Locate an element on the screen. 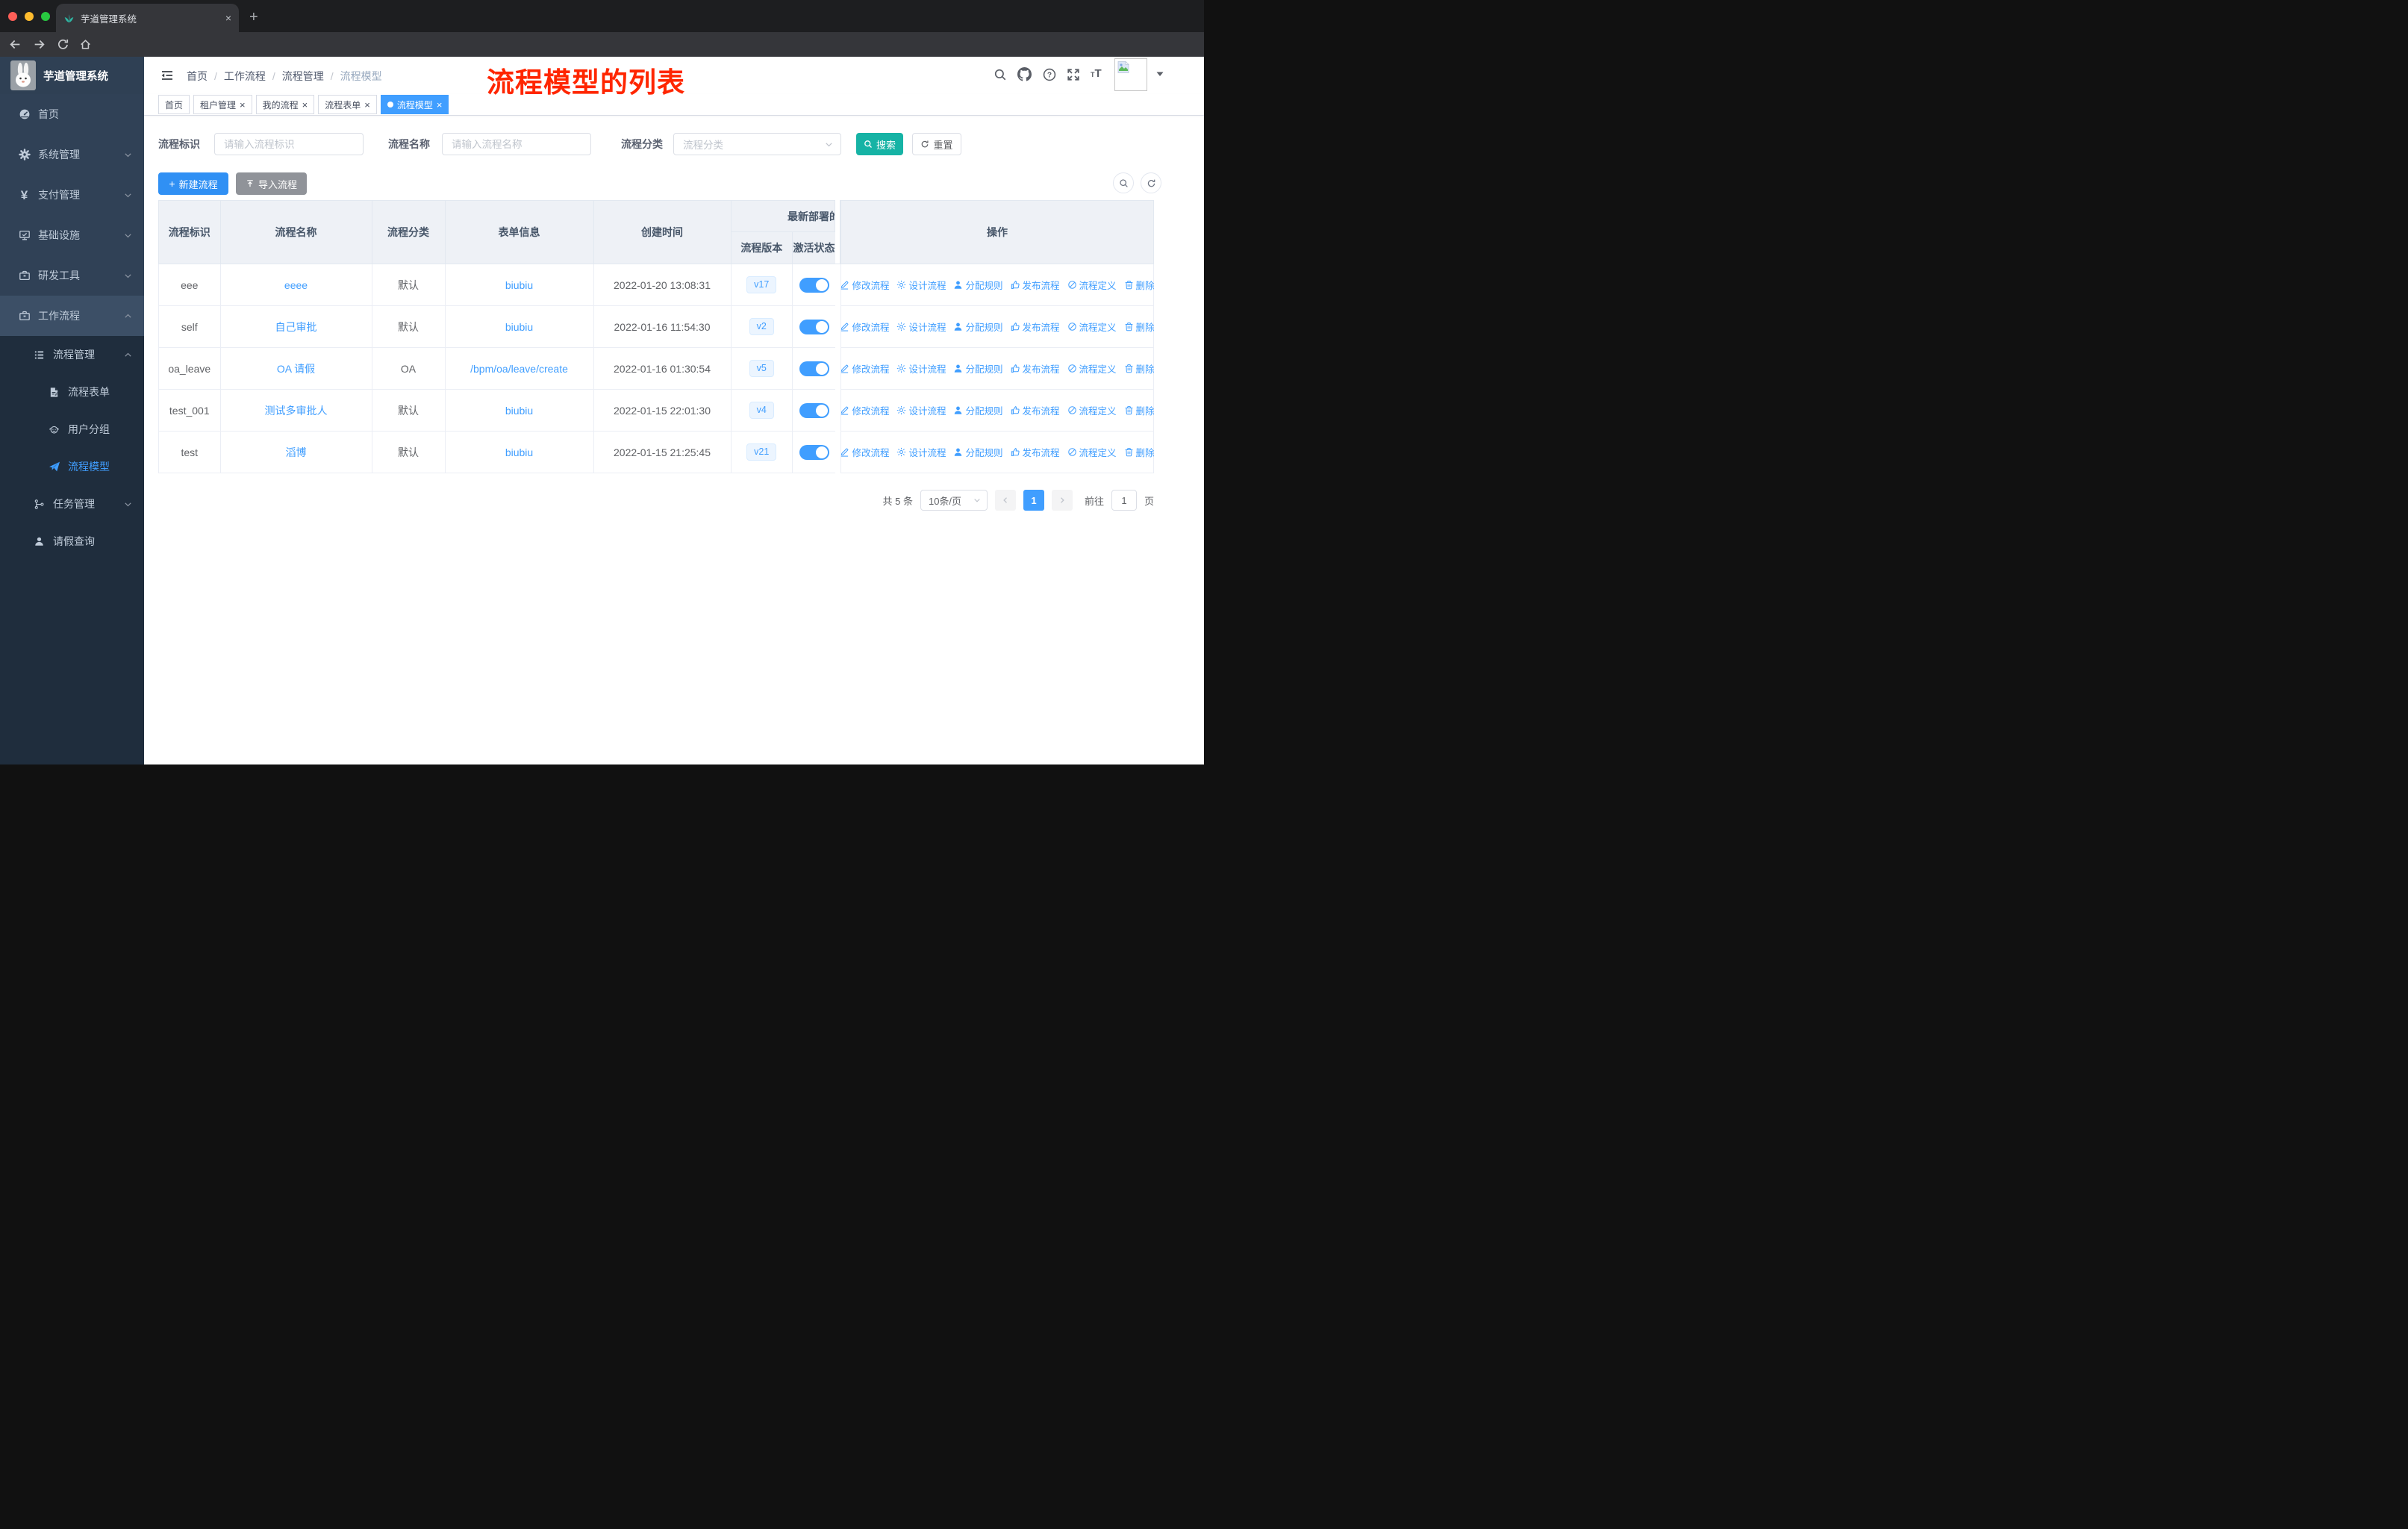 This screenshot has height=1529, width=2408. next-page-button is located at coordinates (1062, 501).